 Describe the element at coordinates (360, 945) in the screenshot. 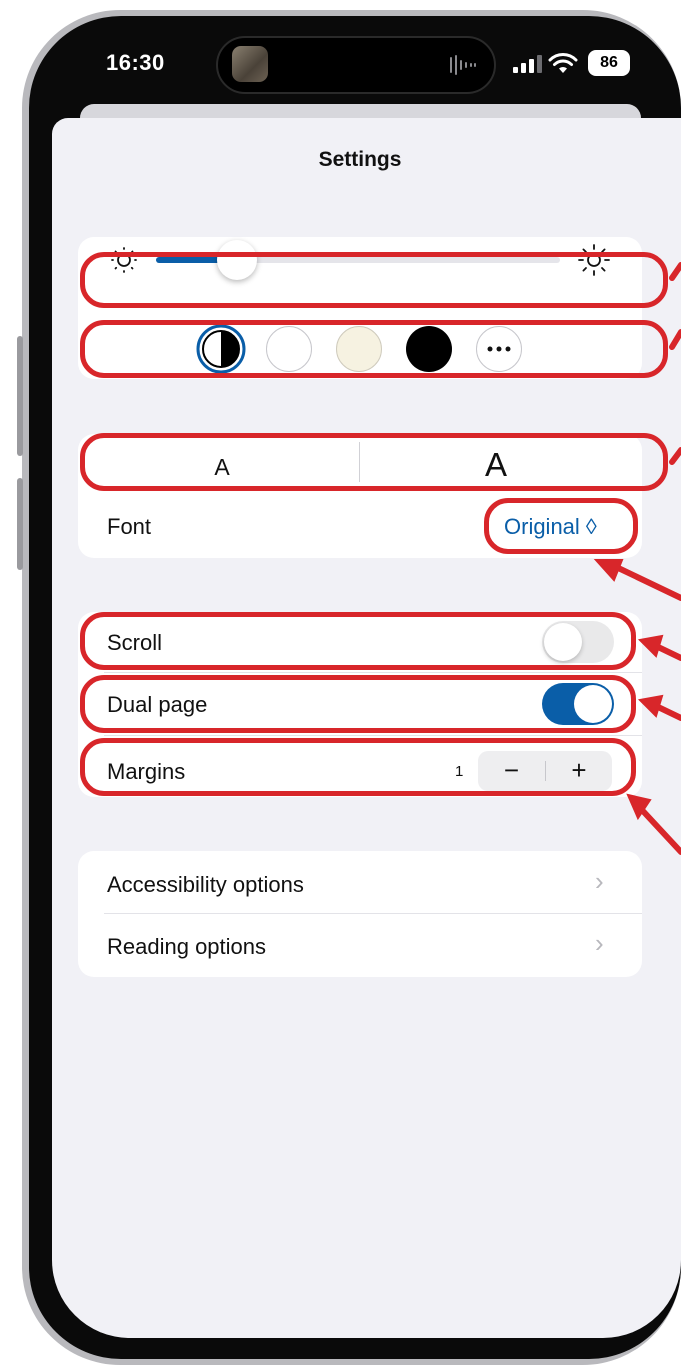

I see `reading-options-row: Reading options ›` at that location.